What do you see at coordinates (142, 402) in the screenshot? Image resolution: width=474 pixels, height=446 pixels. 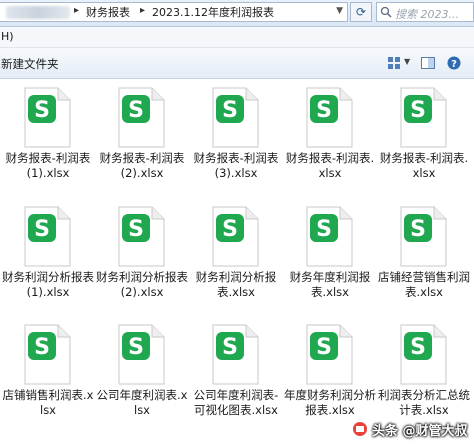 I see `file-name: 公司年度利润表.xlsx` at bounding box center [142, 402].